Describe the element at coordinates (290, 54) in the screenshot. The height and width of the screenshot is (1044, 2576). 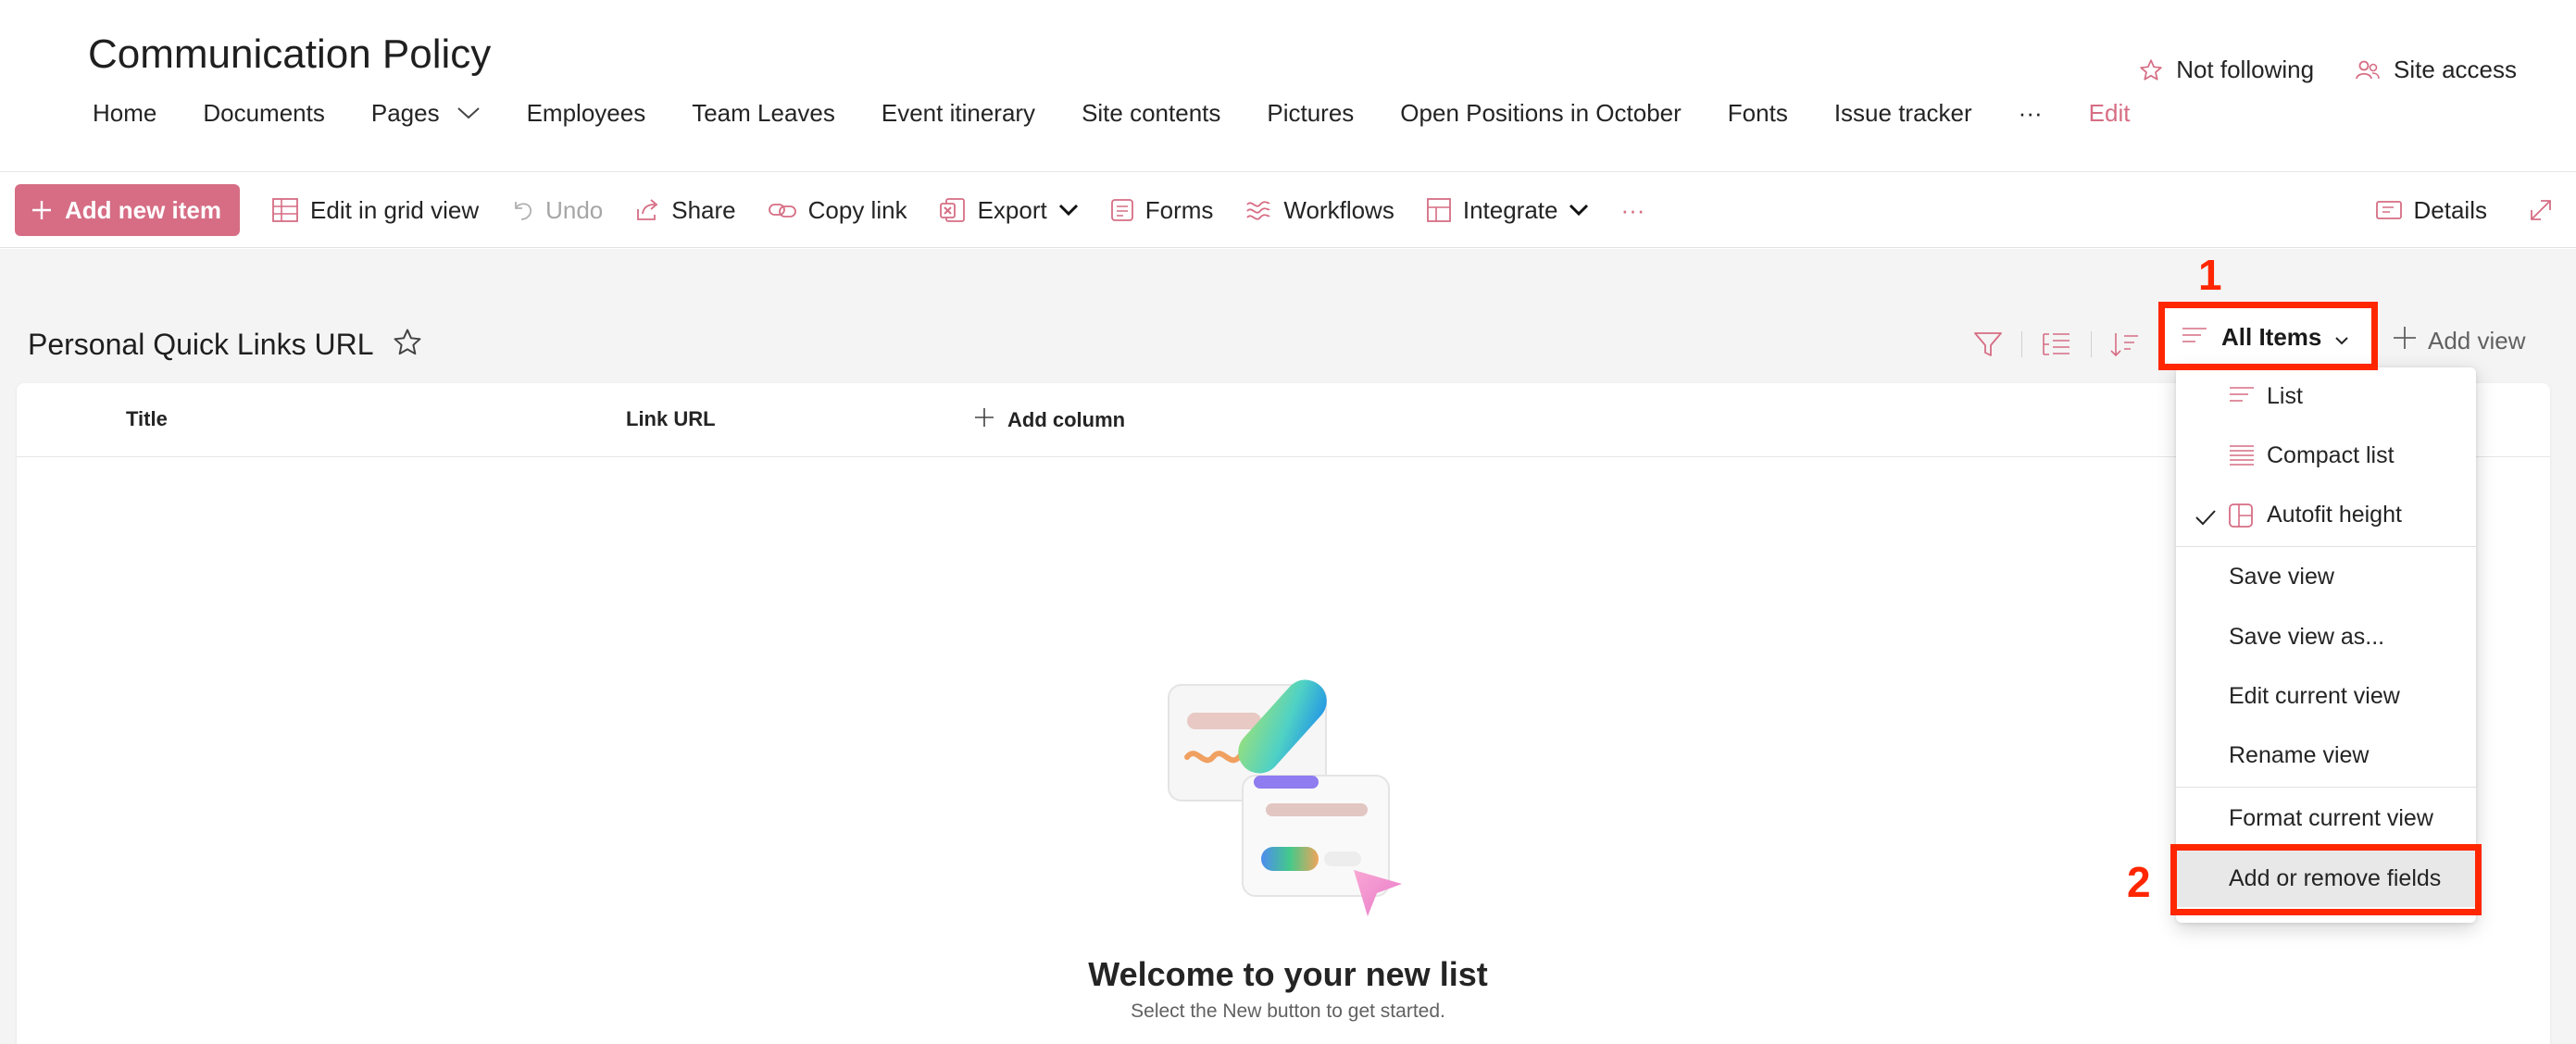
I see `site-title: Communication Policy` at that location.